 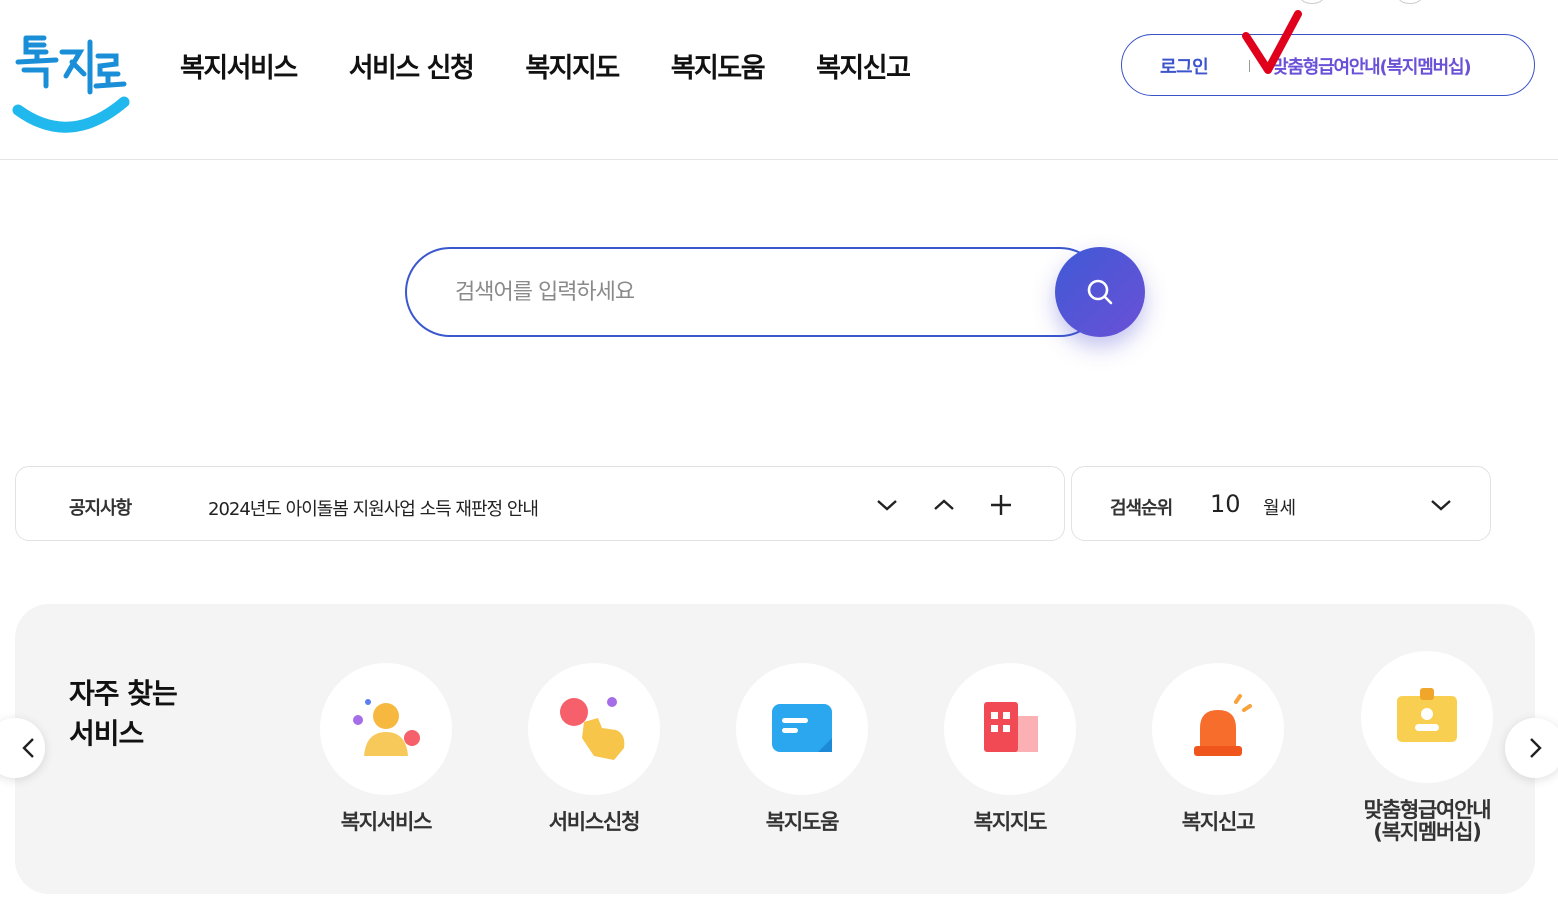 I want to click on title-line: 서비스, so click(x=106, y=733).